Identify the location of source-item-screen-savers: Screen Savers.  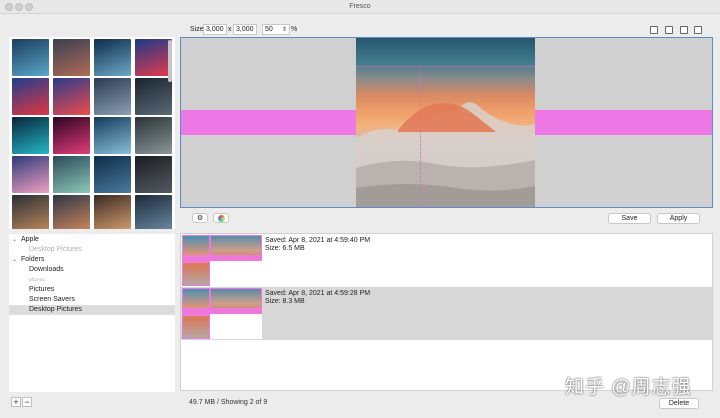
(92, 300).